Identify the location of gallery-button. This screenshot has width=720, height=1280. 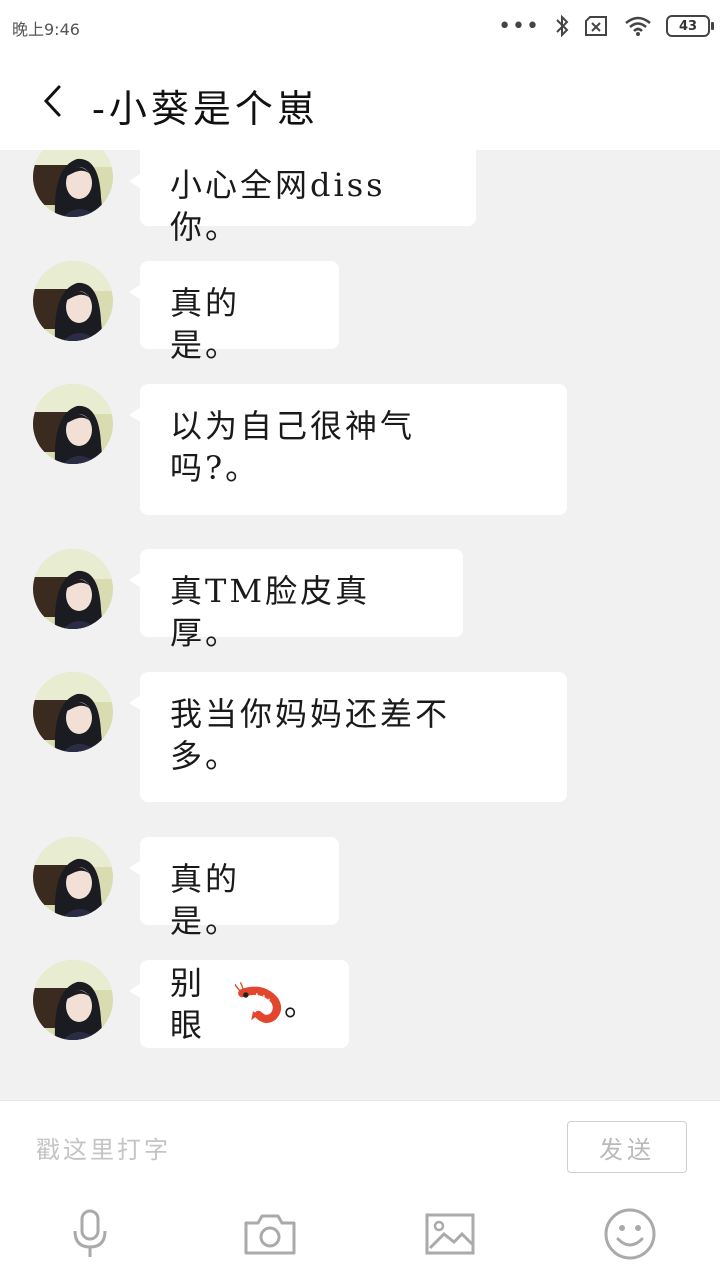
(450, 1234).